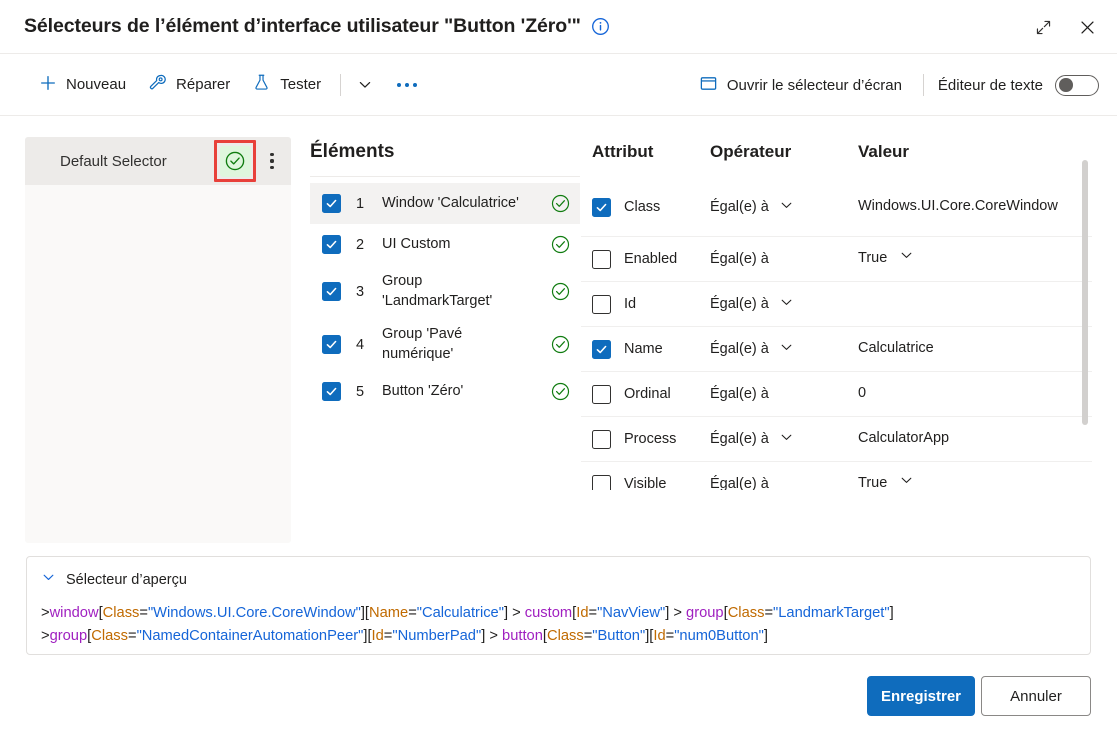 This screenshot has width=1117, height=742. I want to click on attribute-value-field: Windows.UI.Core.CoreWindow, so click(975, 207).